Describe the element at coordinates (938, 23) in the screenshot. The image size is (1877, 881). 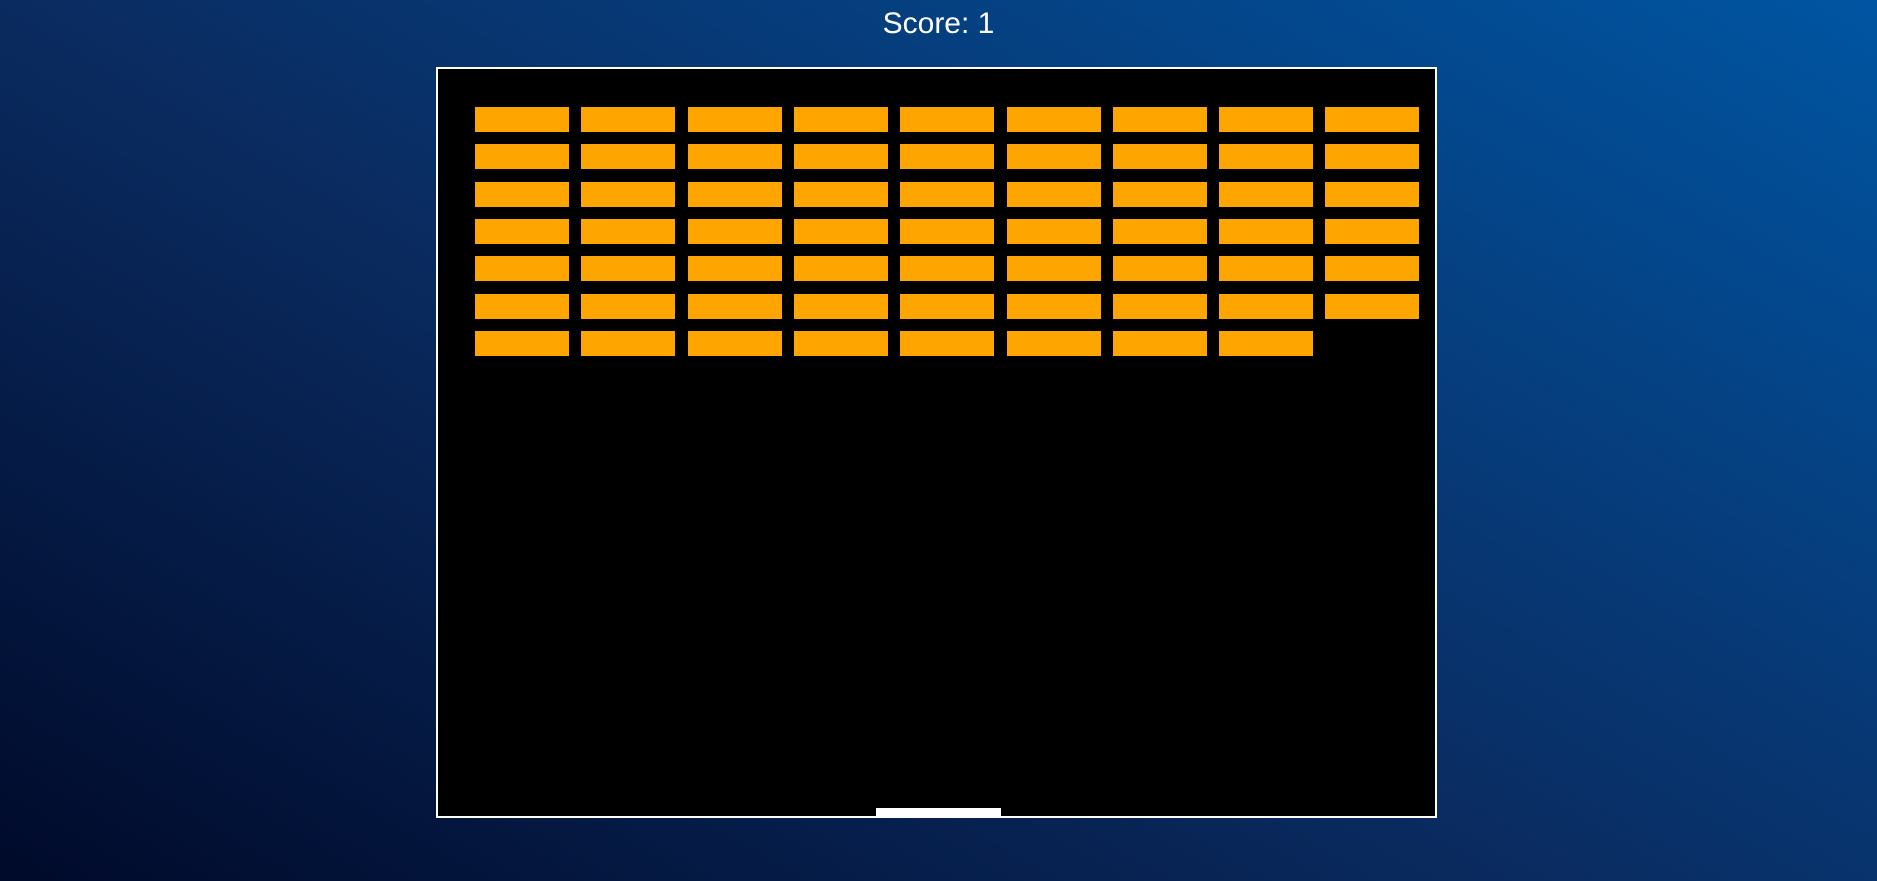
I see `score-display: Score: 1` at that location.